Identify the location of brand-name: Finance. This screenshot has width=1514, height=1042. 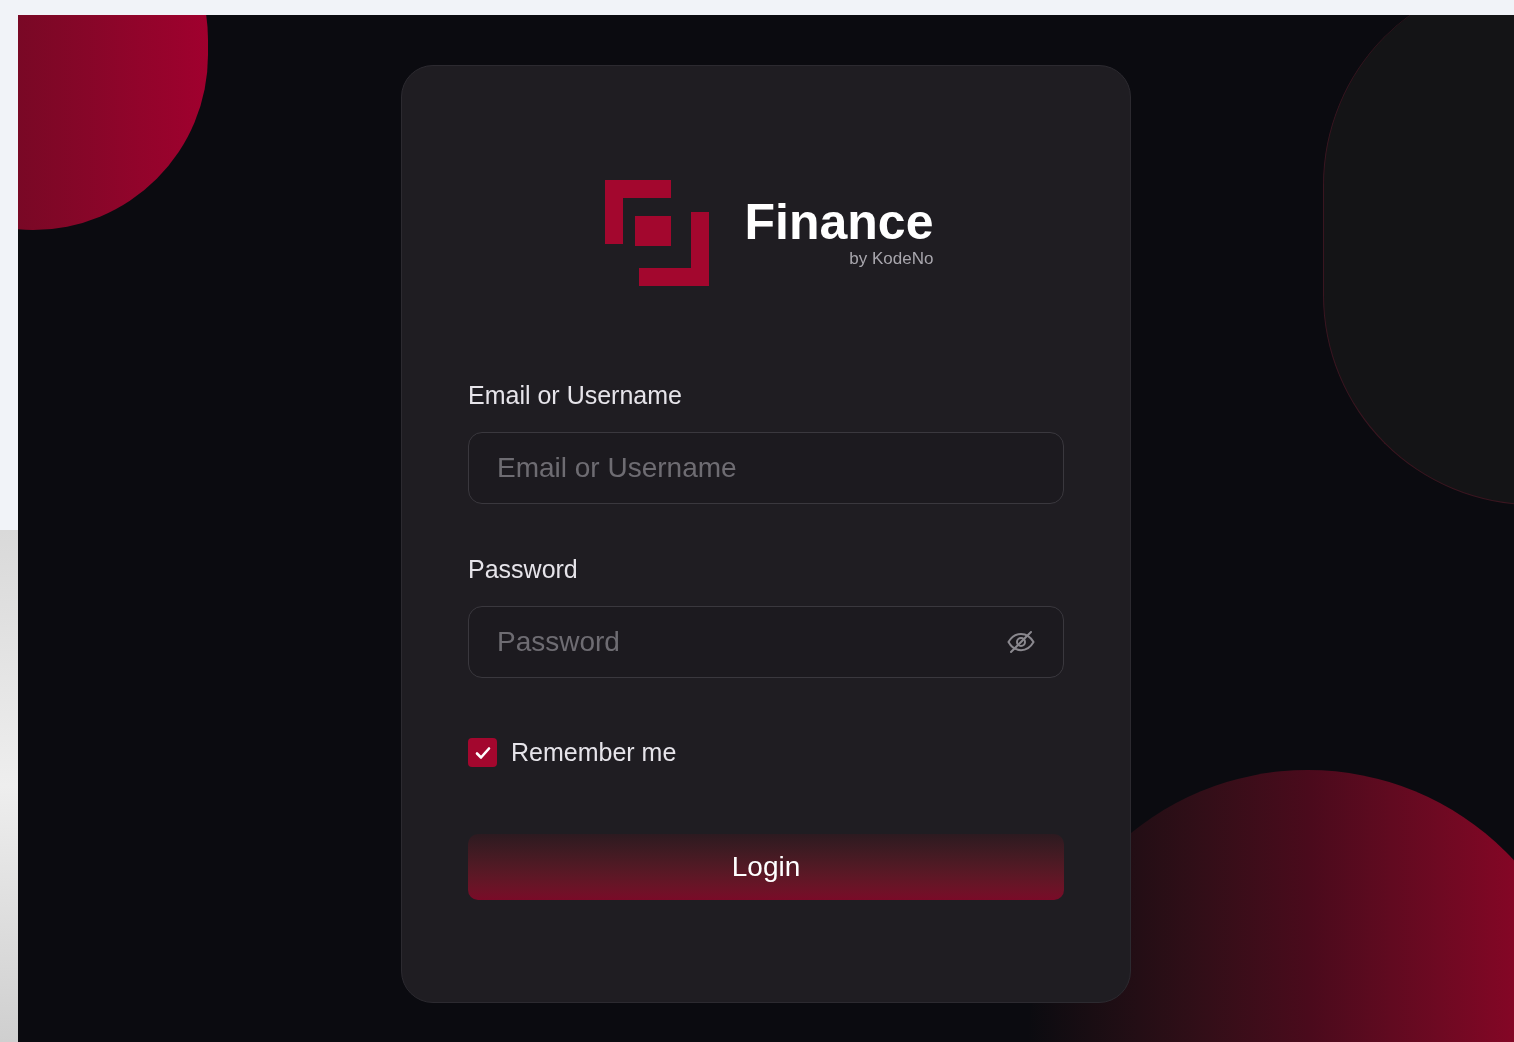
(839, 222).